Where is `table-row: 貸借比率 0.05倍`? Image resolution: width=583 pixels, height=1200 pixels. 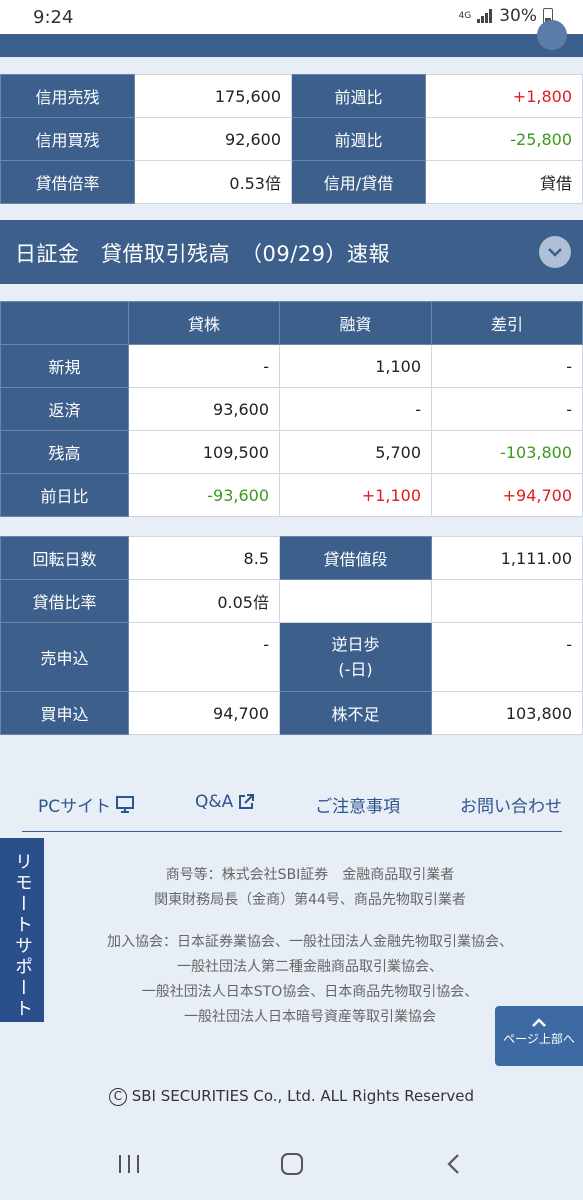
table-row: 貸借比率 0.05倍 is located at coordinates (291, 601).